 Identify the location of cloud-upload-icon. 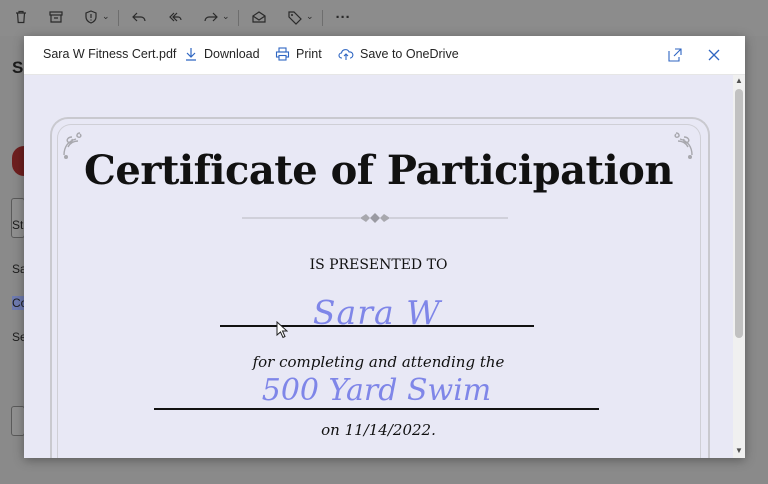
(346, 54).